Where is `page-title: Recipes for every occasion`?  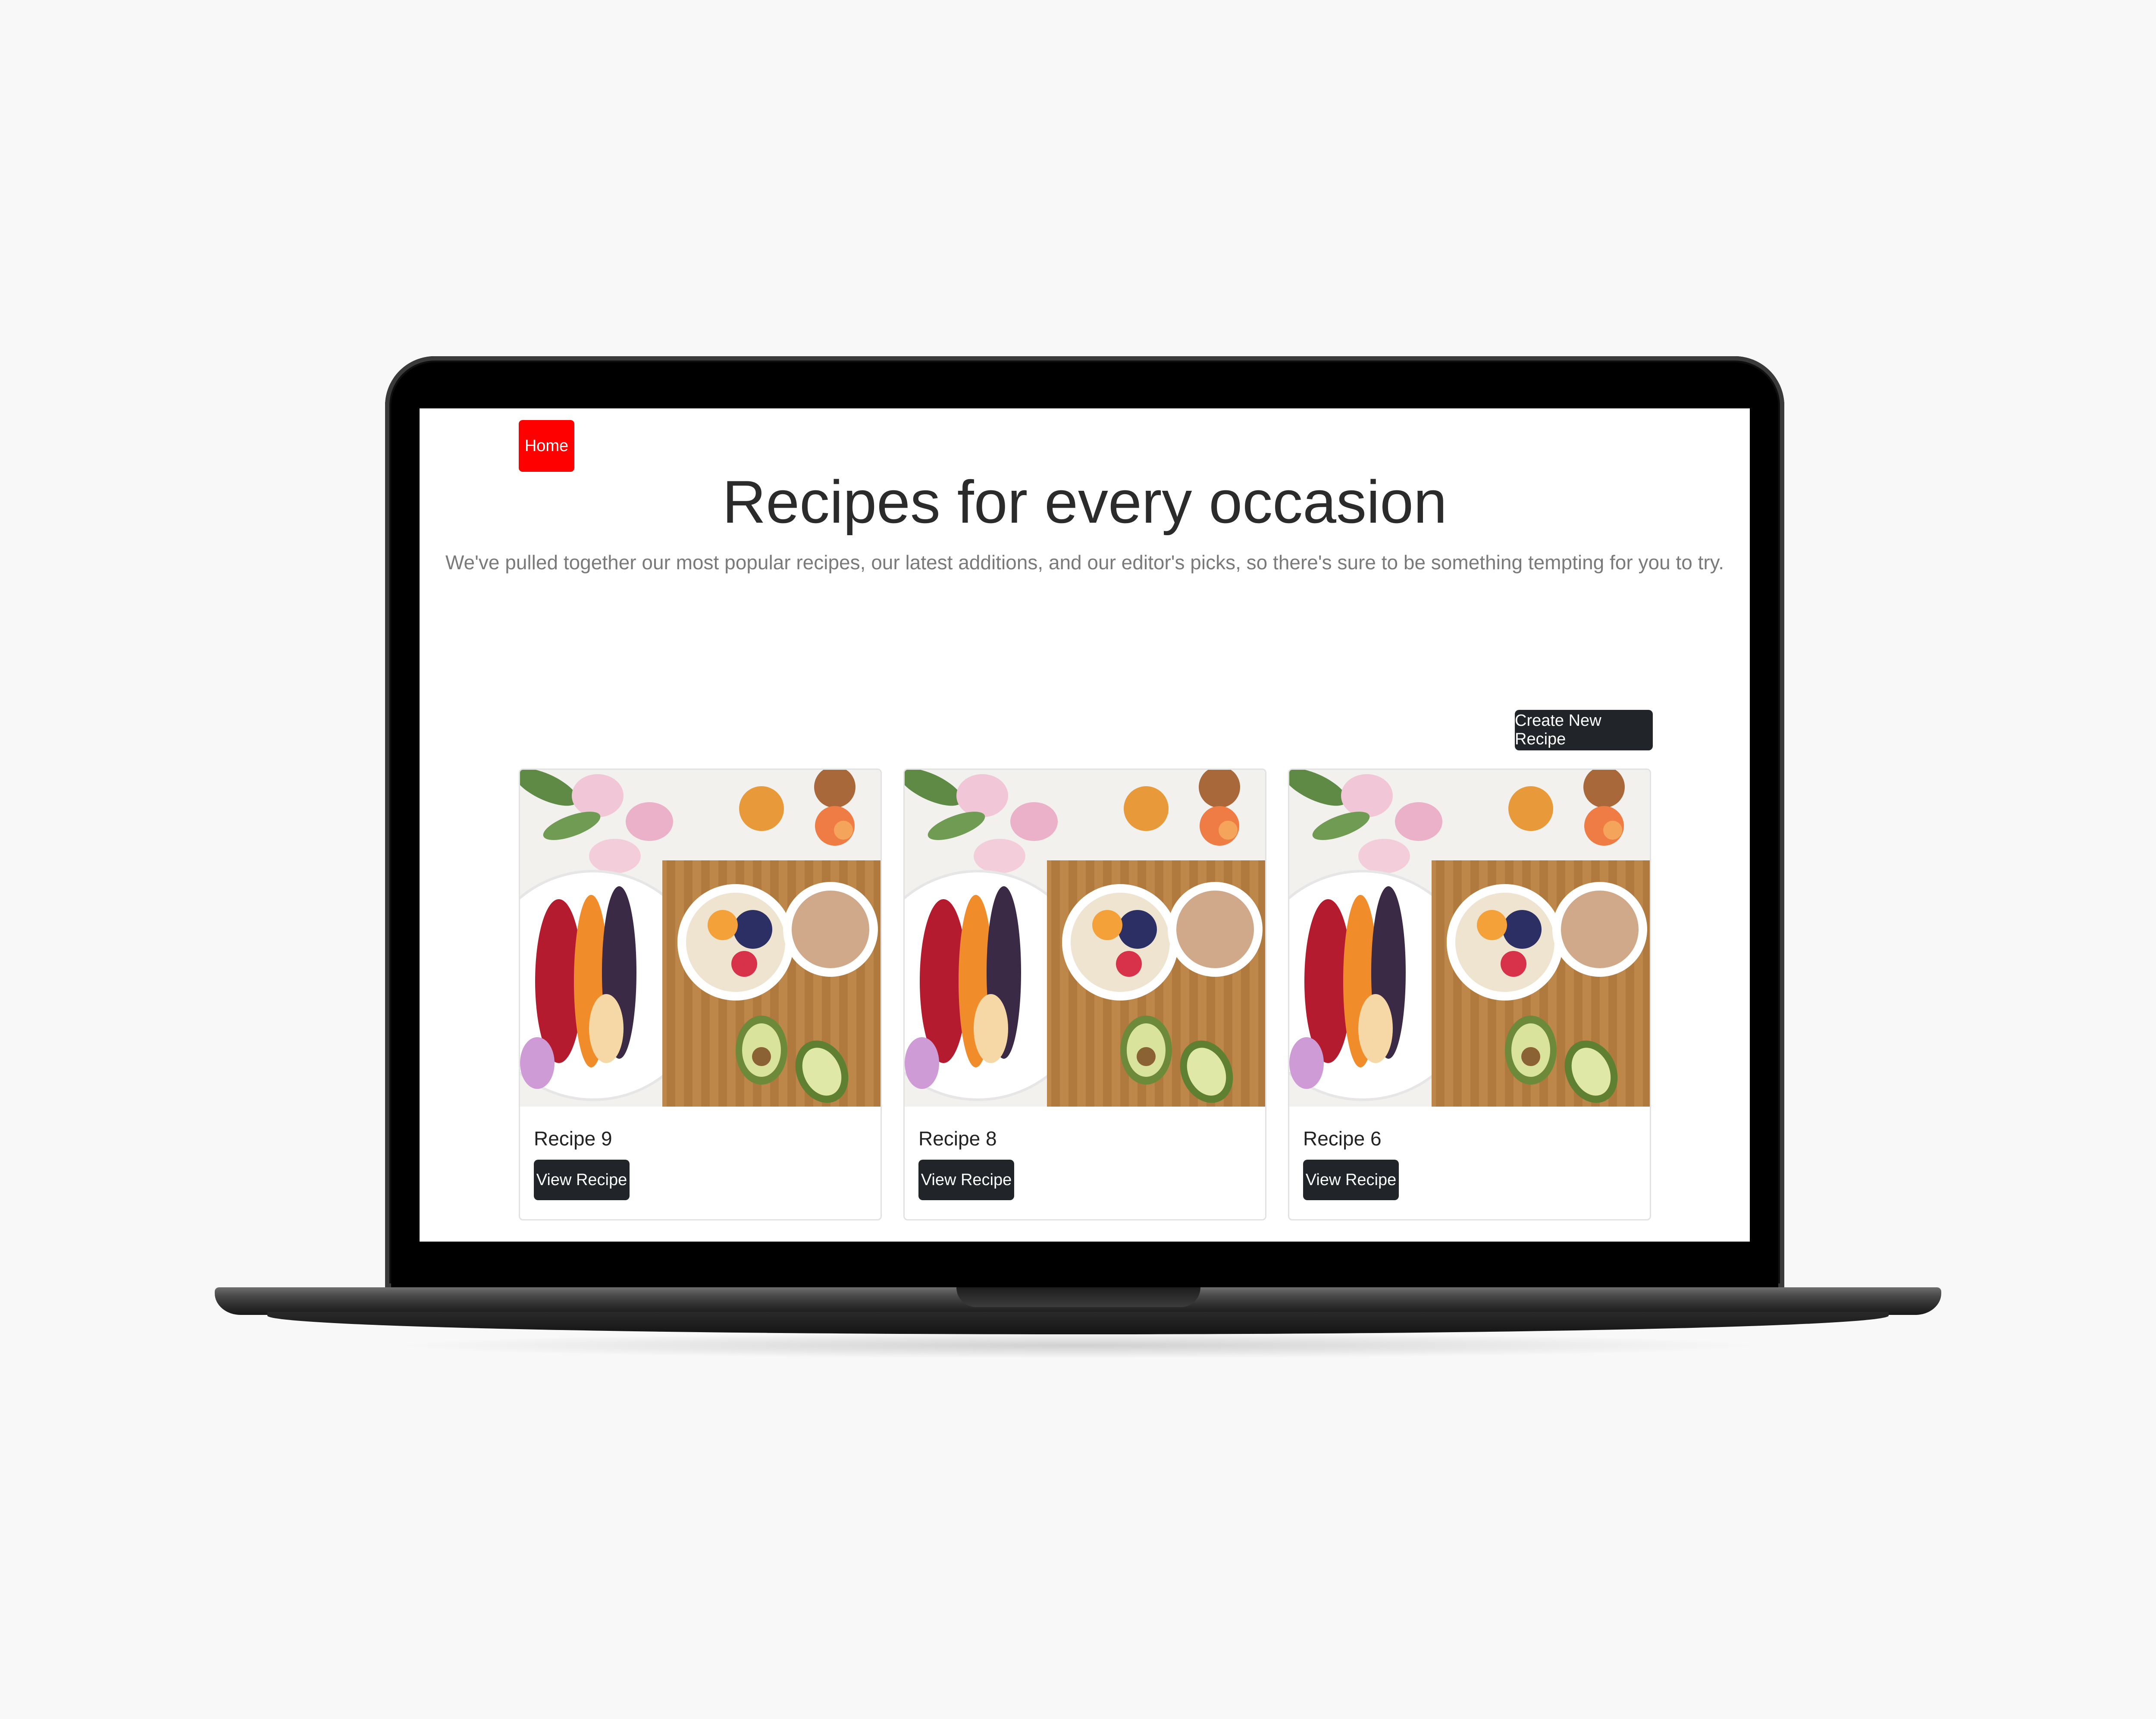 page-title: Recipes for every occasion is located at coordinates (1084, 502).